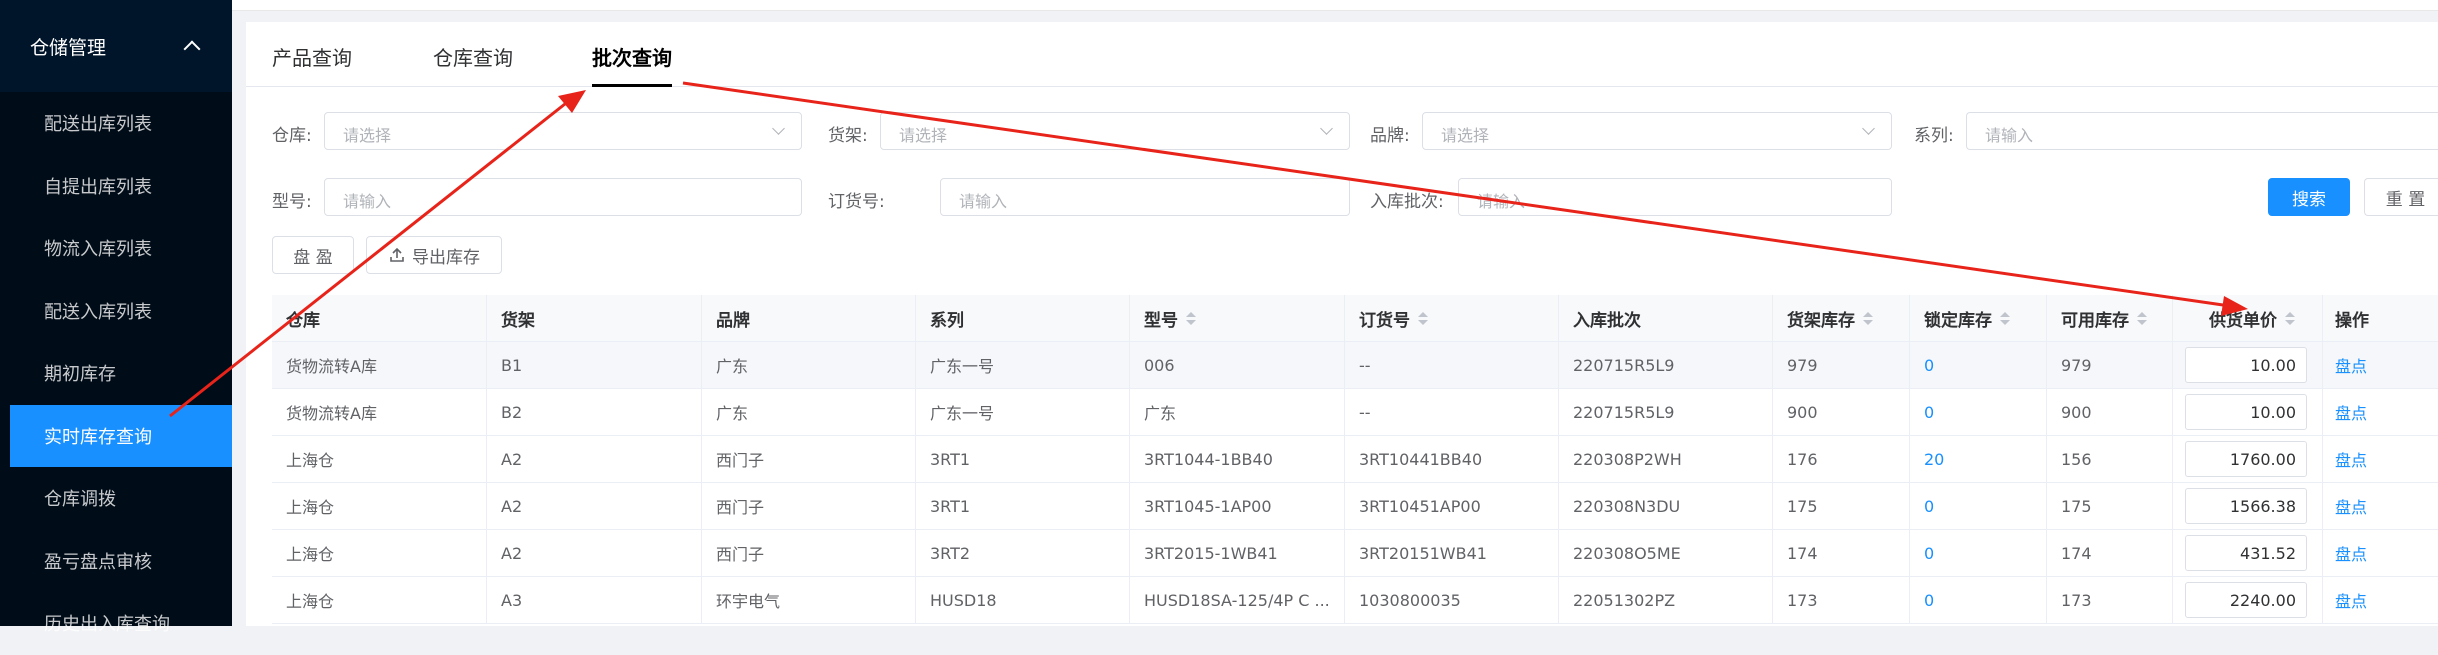 The height and width of the screenshot is (655, 2438). Describe the element at coordinates (1821, 320) in the screenshot. I see `header-label: 货架库存` at that location.